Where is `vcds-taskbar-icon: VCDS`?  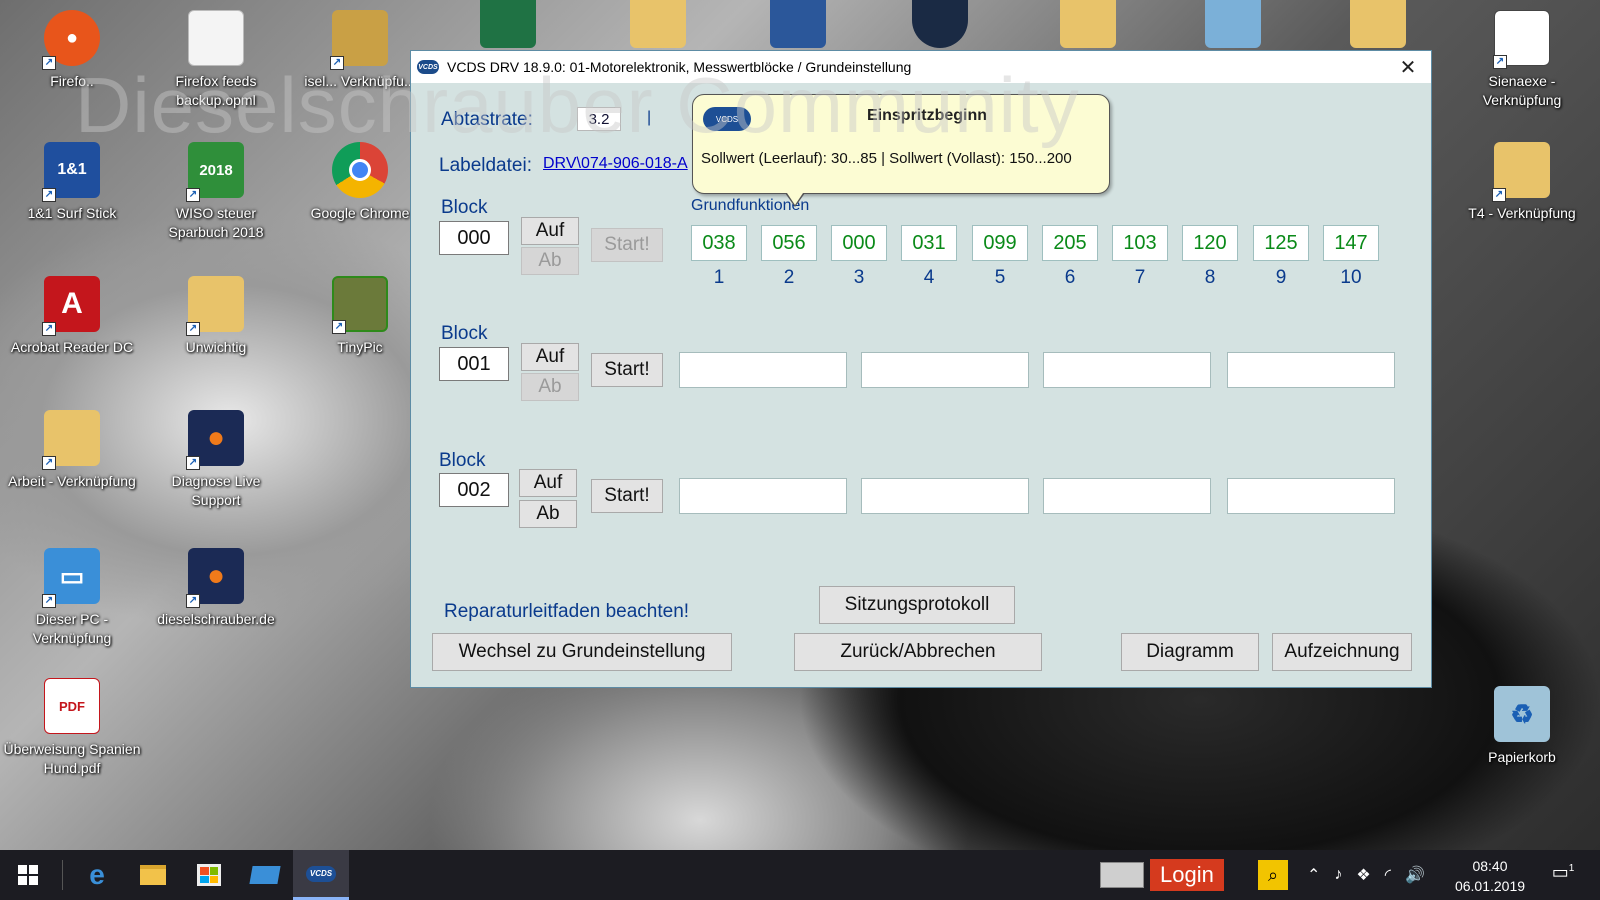 vcds-taskbar-icon: VCDS is located at coordinates (321, 875).